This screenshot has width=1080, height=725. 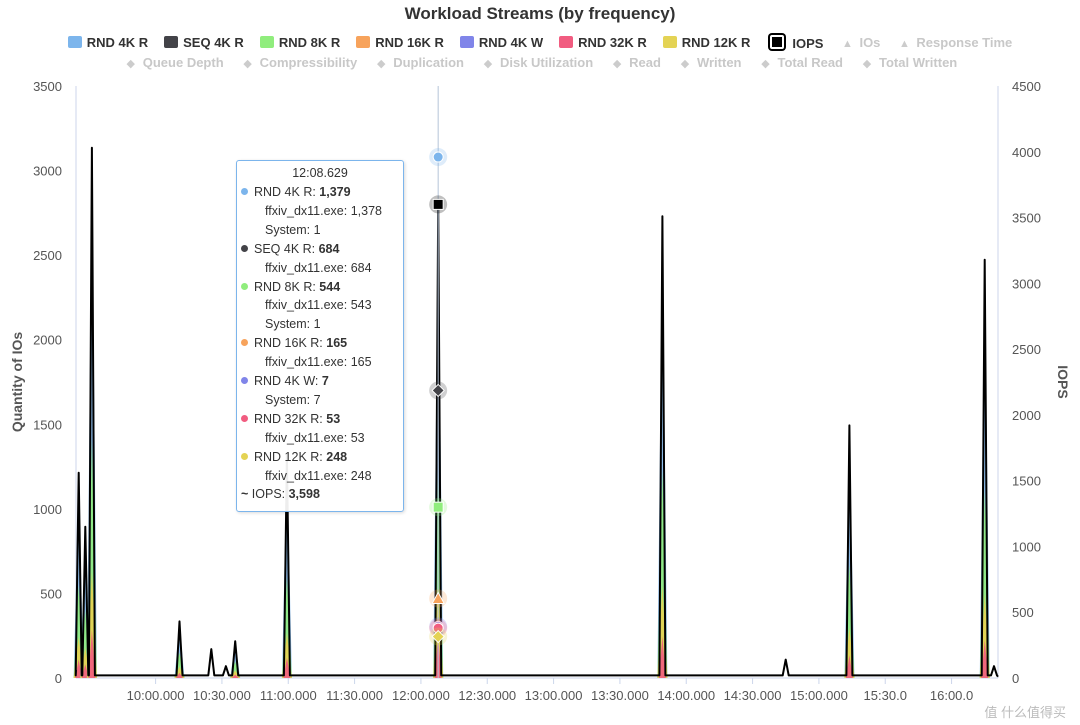 I want to click on y-tick-label: 3500, so click(x=47, y=86).